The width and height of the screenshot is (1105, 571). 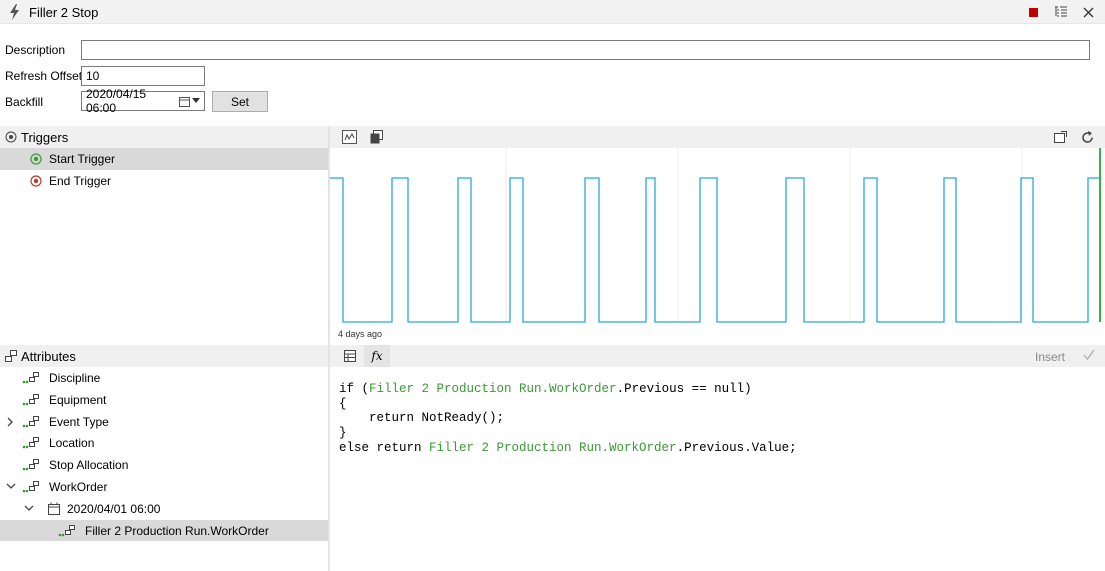 I want to click on attribute-tree-item: WorkOrder, so click(x=164, y=486).